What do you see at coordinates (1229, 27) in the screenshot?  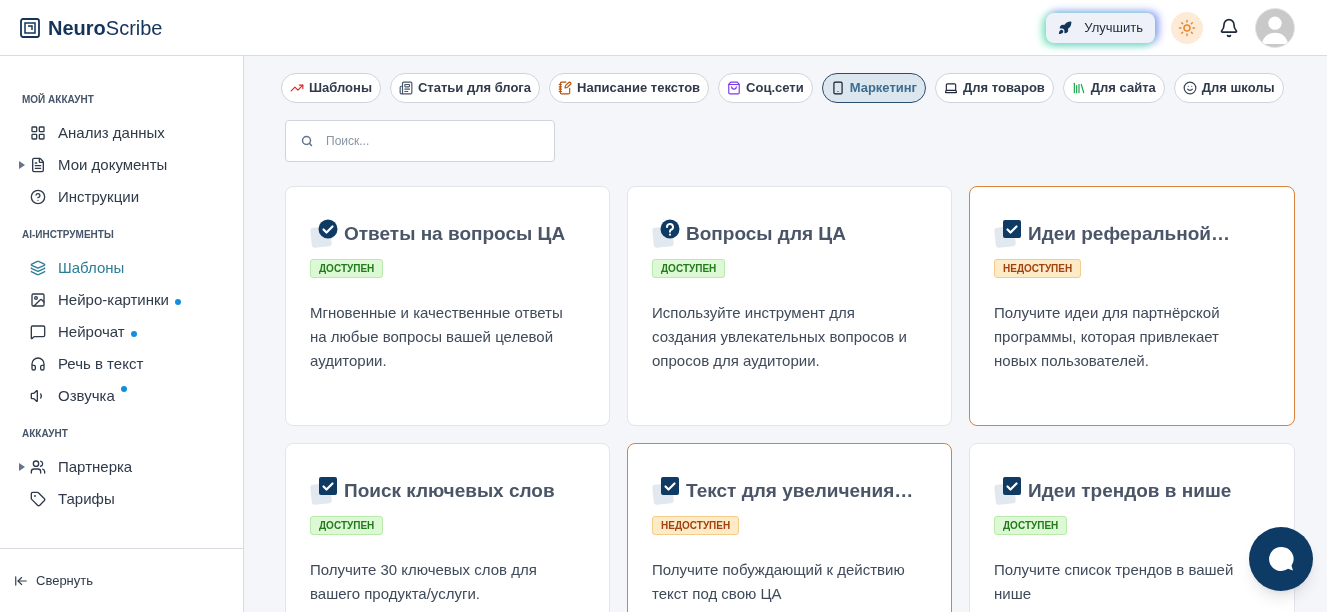 I see `notifications-icon` at bounding box center [1229, 27].